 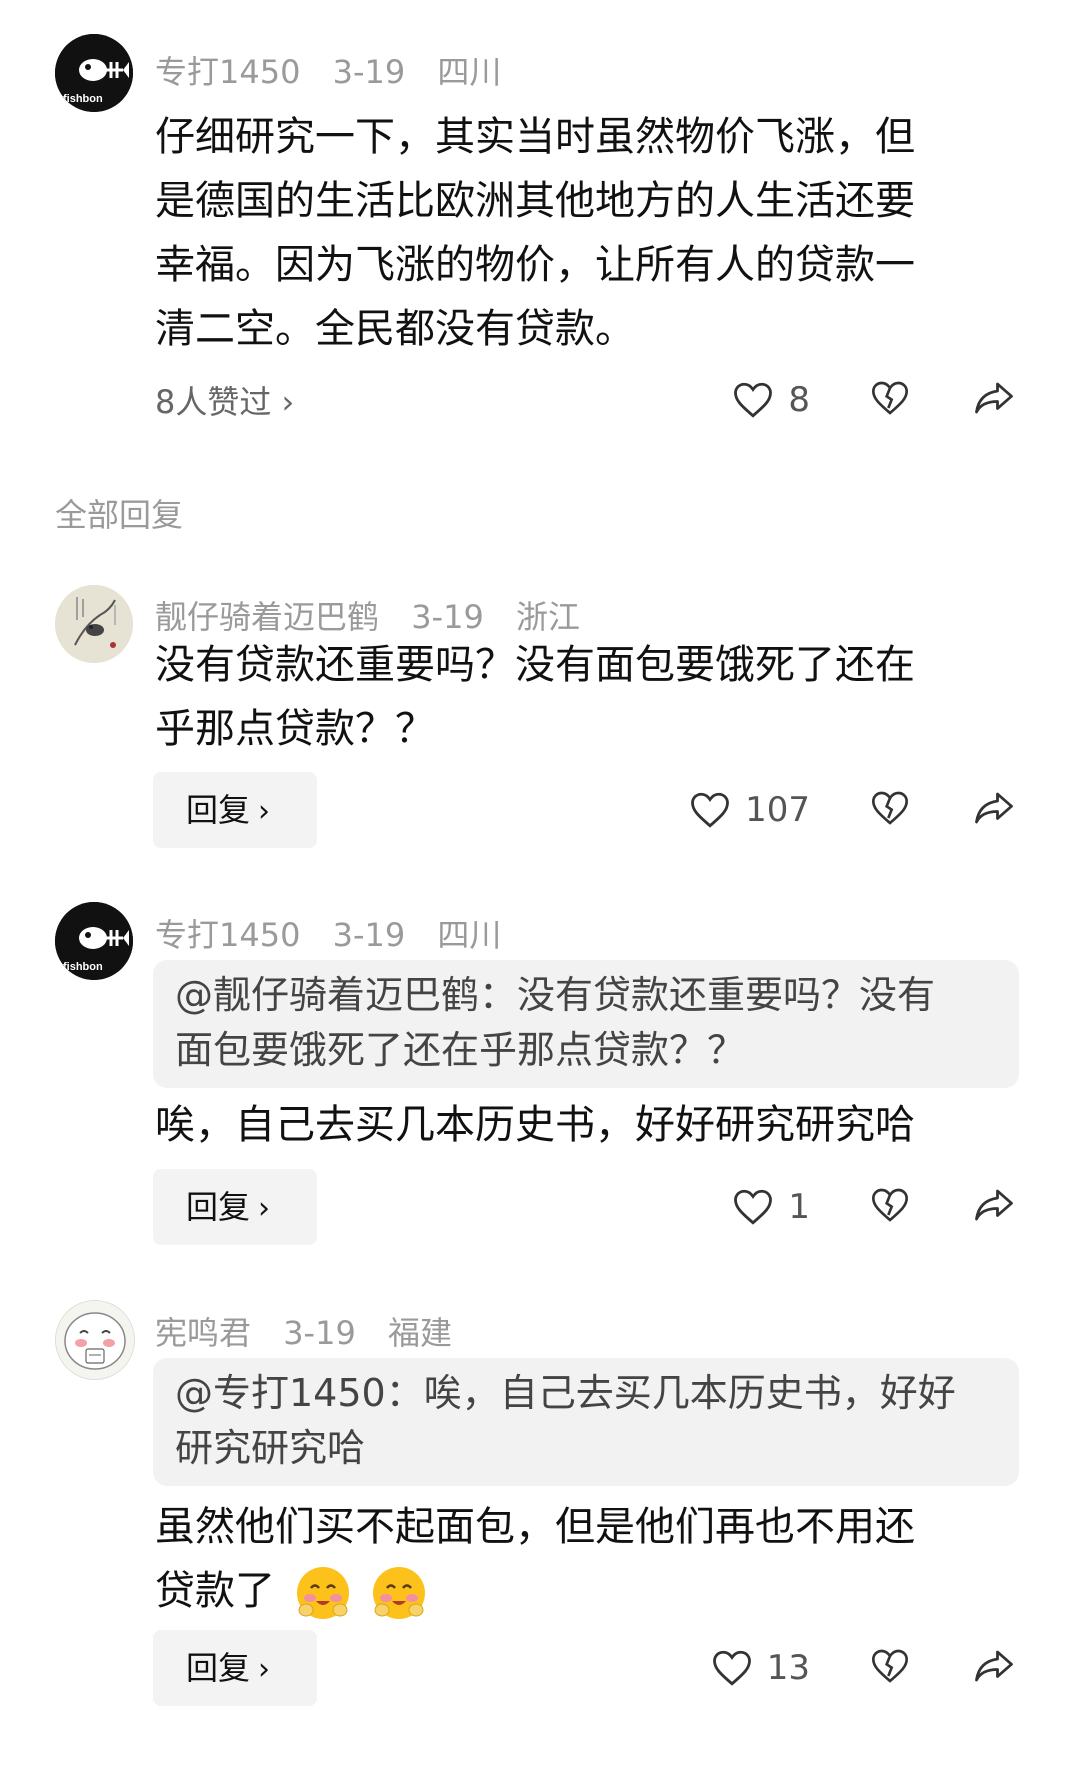 I want to click on quote-line: 面包要饿死了还在乎那点贷款？？, so click(x=460, y=1050).